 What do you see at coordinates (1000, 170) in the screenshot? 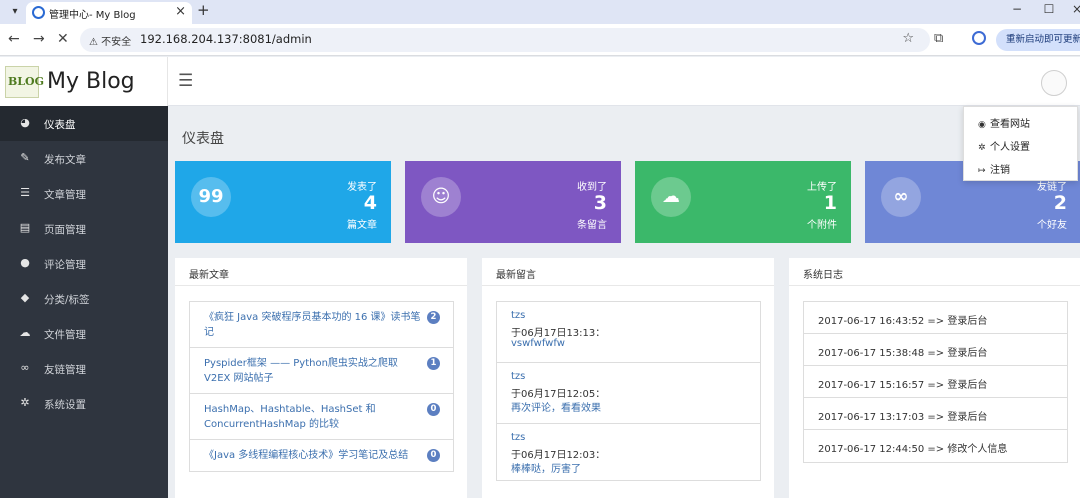
I see `menu-item-label: 注销` at bounding box center [1000, 170].